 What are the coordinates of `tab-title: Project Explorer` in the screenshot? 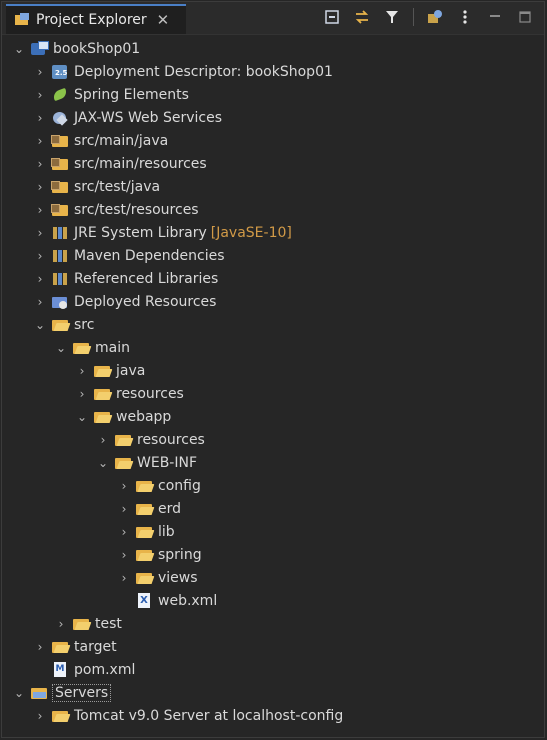 It's located at (91, 20).